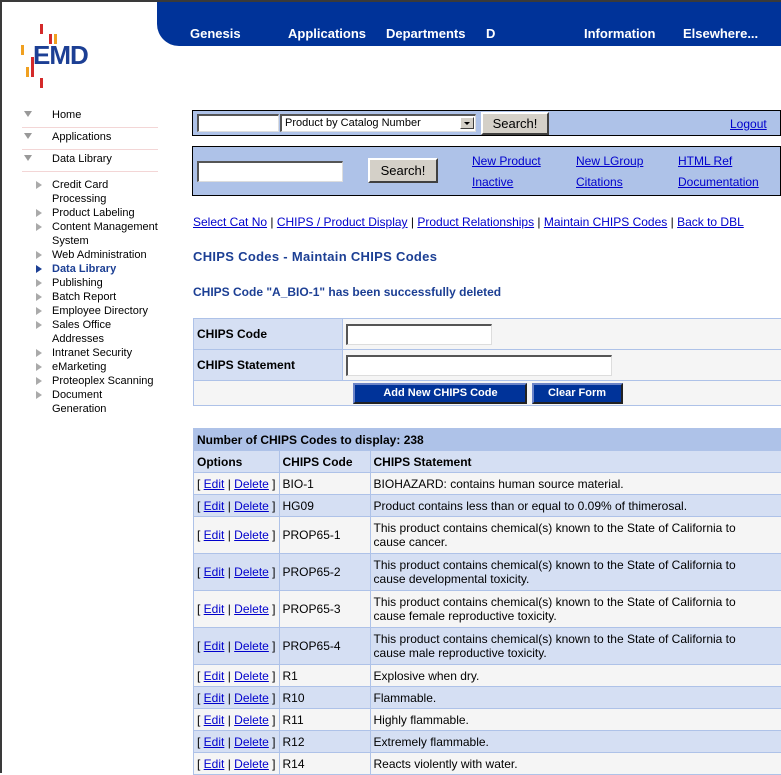  Describe the element at coordinates (78, 339) in the screenshot. I see `sidebar-subitem-label: Addresses` at that location.